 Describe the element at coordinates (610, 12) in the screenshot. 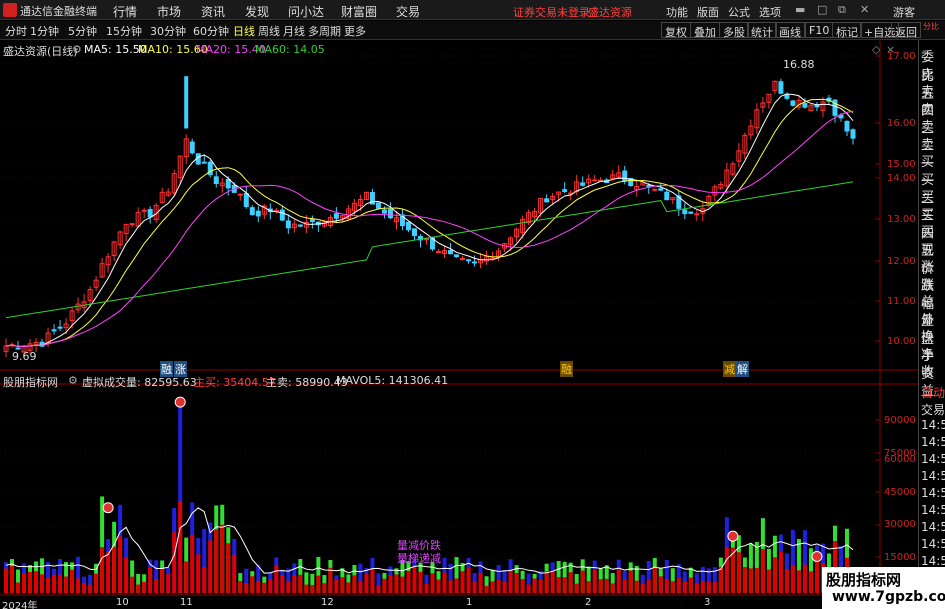

I see `stock-tag: 盛达资源` at that location.